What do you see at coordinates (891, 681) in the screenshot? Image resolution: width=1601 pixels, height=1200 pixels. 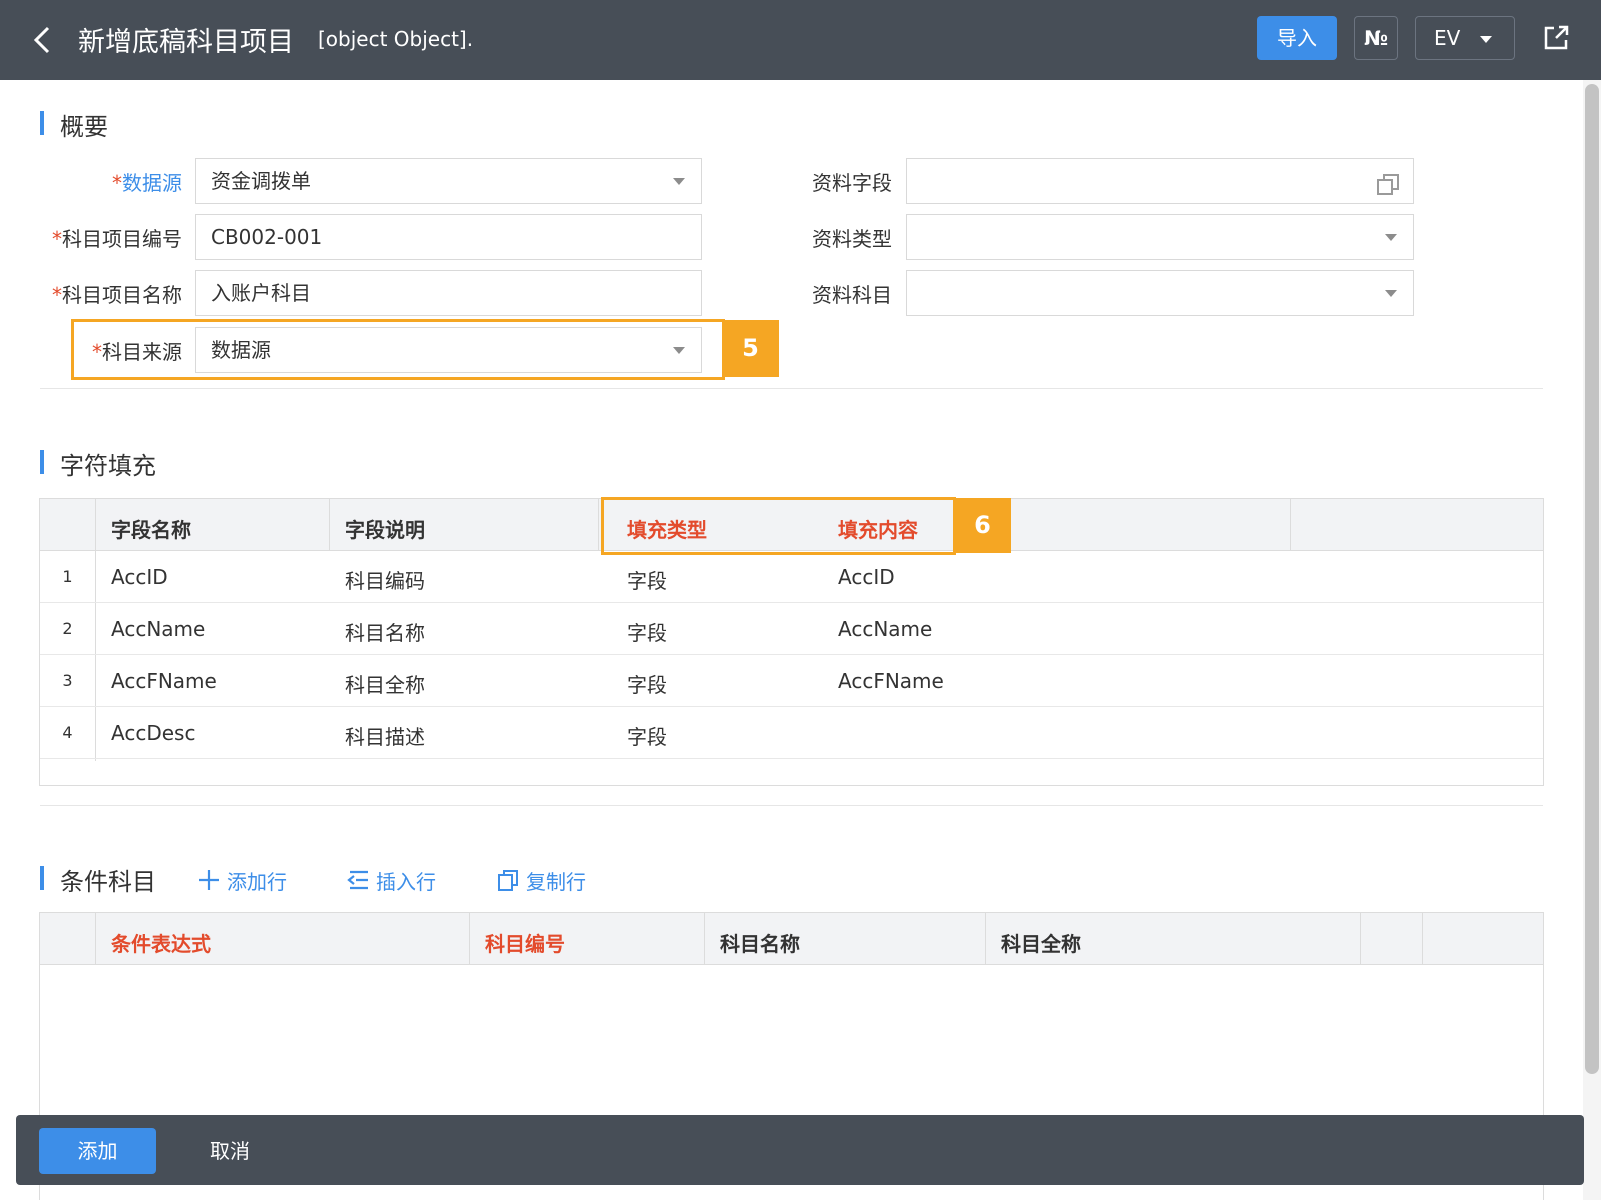 I see `fill-content-cell: AccFName` at bounding box center [891, 681].